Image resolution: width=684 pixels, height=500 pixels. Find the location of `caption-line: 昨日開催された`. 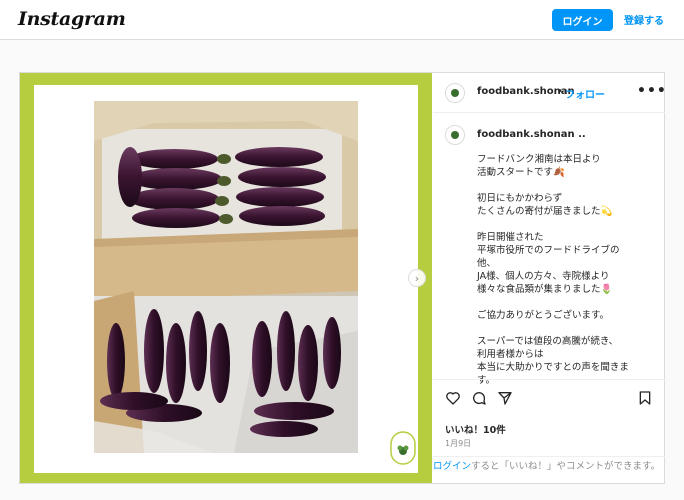

caption-line: 昨日開催された is located at coordinates (510, 237).